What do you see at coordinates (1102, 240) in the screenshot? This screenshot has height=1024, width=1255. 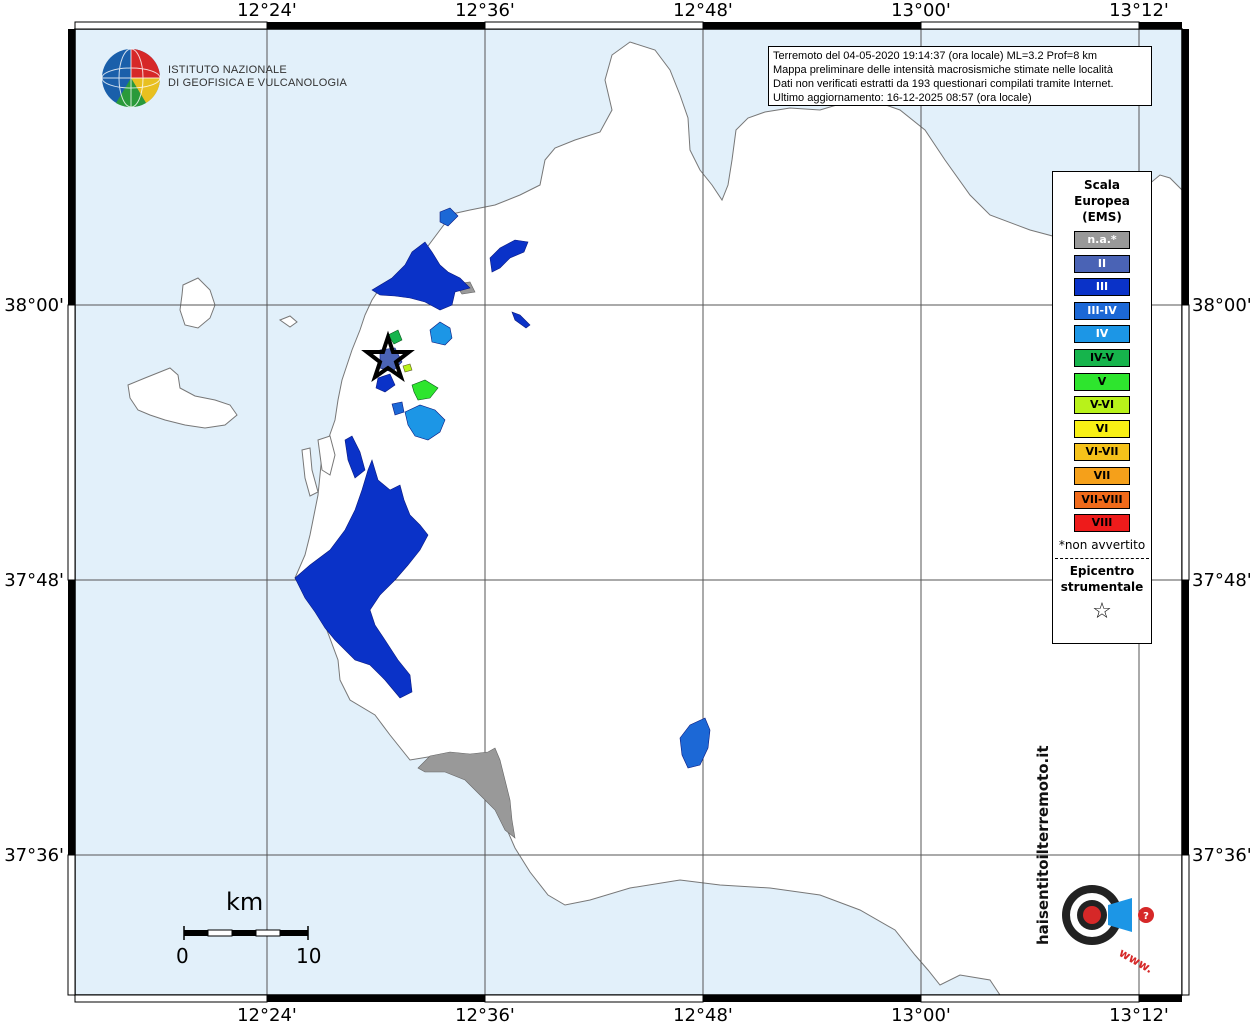 I see `legend-item: n.a.*` at bounding box center [1102, 240].